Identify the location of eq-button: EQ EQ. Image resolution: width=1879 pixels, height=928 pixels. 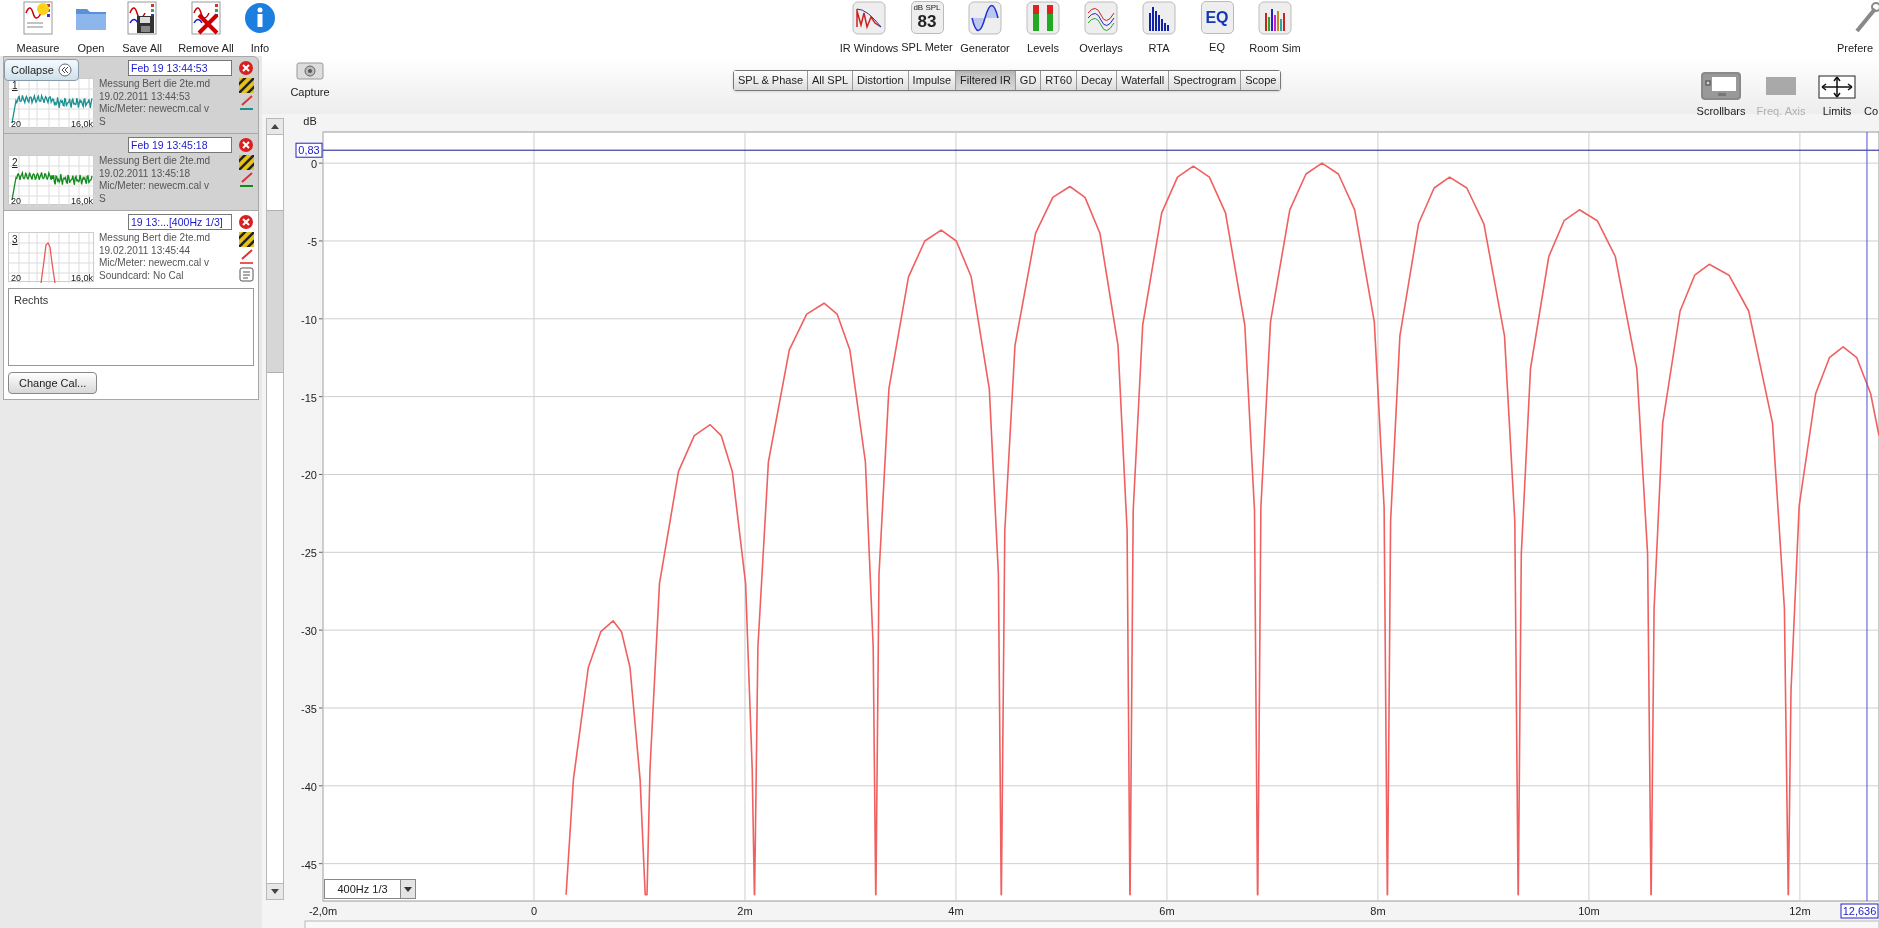
(1217, 27).